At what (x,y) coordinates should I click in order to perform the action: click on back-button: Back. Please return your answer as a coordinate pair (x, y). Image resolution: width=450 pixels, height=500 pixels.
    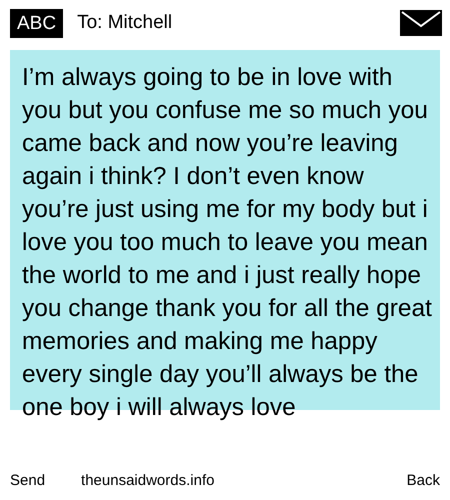
    Looking at the image, I should click on (423, 481).